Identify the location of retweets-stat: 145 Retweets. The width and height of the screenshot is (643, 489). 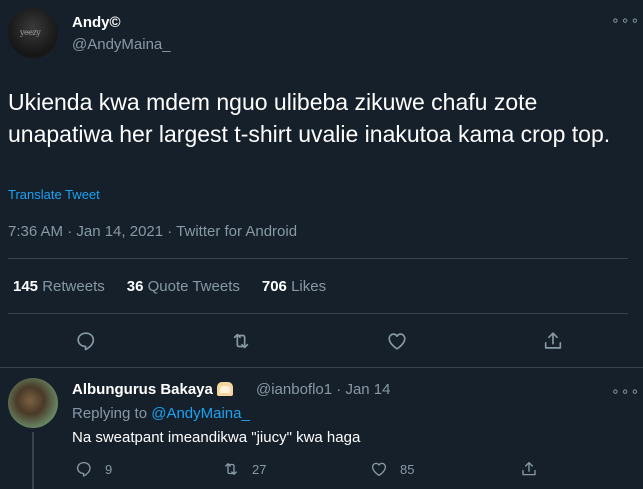
(59, 286).